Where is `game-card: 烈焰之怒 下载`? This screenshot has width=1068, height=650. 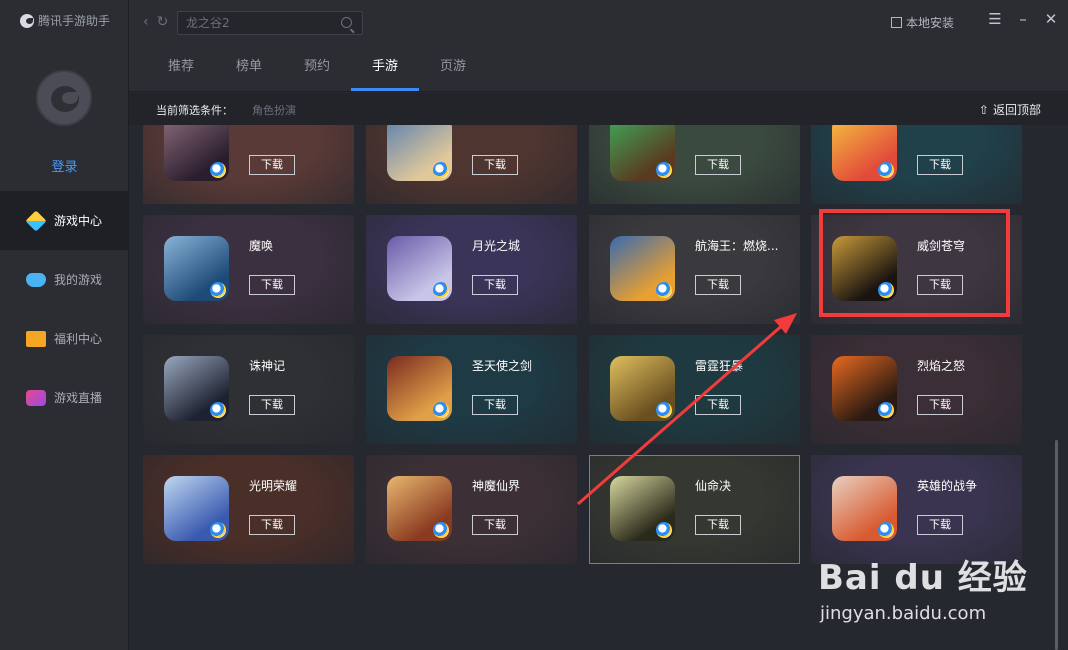
game-card: 烈焰之怒 下载 is located at coordinates (916, 389).